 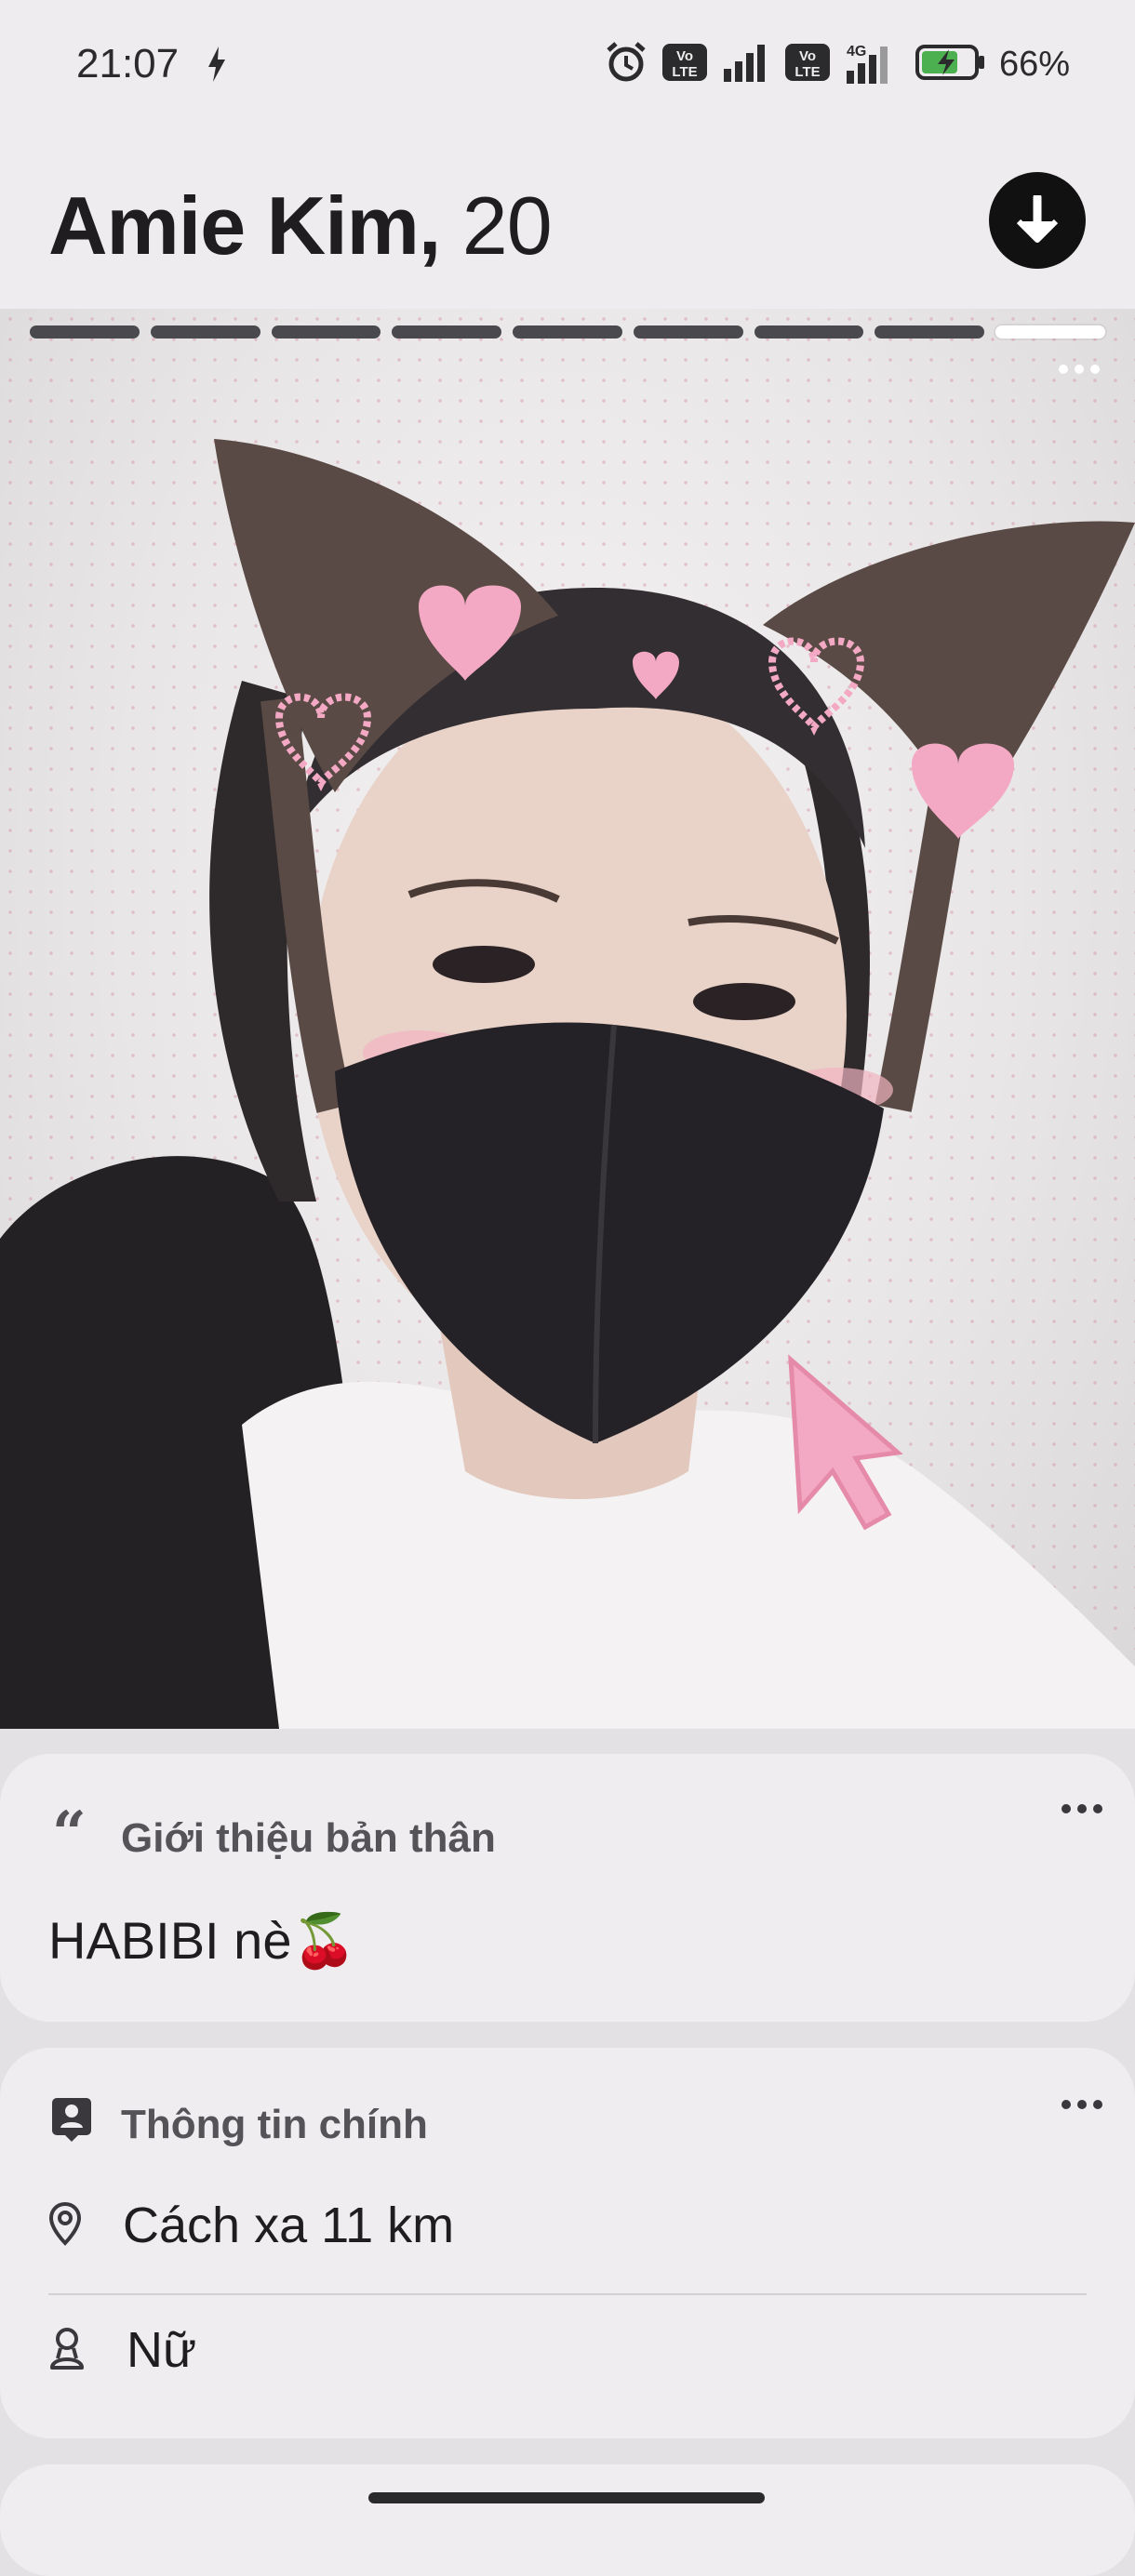 I want to click on charging-bolt-icon, so click(x=217, y=66).